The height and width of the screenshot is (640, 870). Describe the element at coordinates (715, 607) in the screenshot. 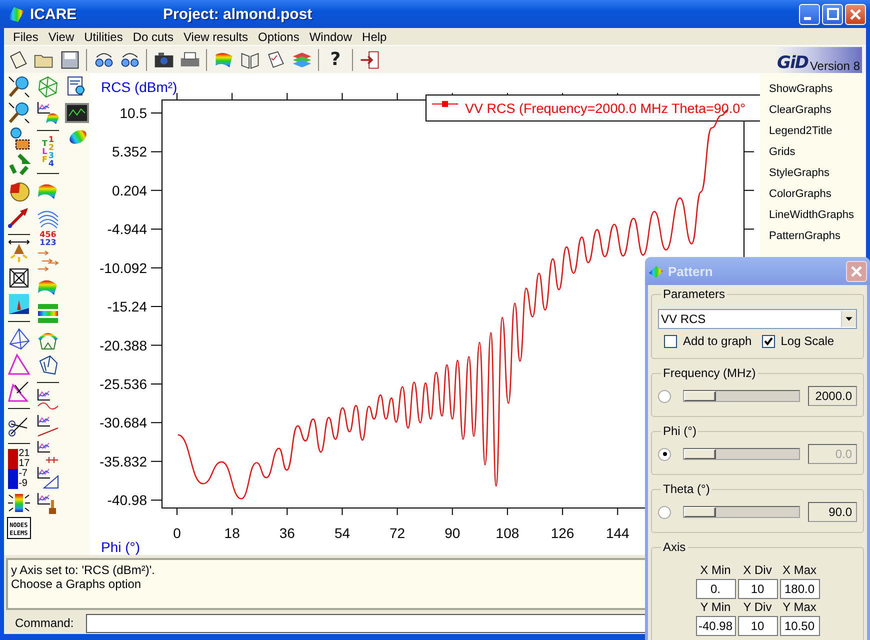

I see `axis-field-label: Y Min` at that location.